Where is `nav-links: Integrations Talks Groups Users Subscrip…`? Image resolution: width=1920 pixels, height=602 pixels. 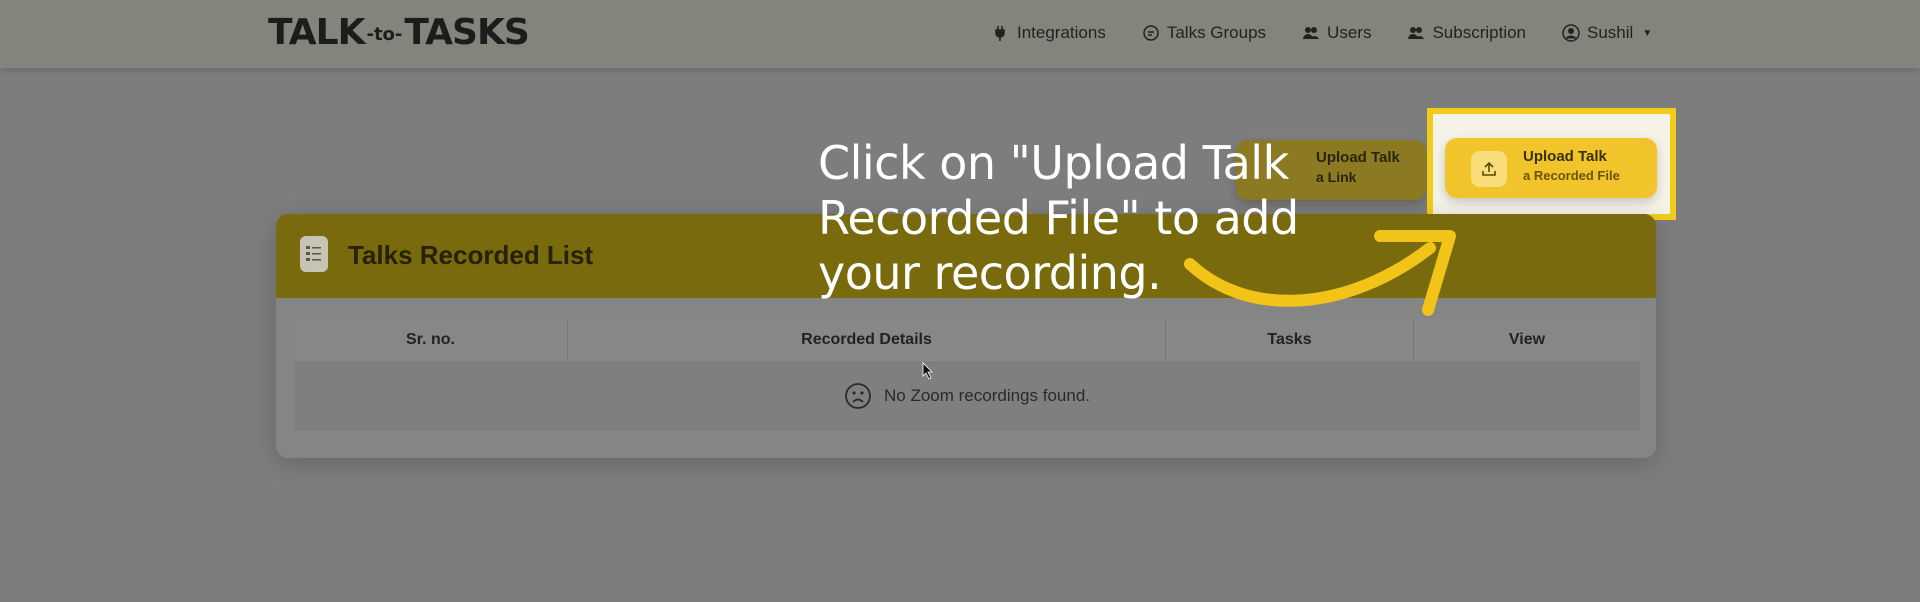
nav-links: Integrations Talks Groups Users Subscrip… is located at coordinates (1322, 33).